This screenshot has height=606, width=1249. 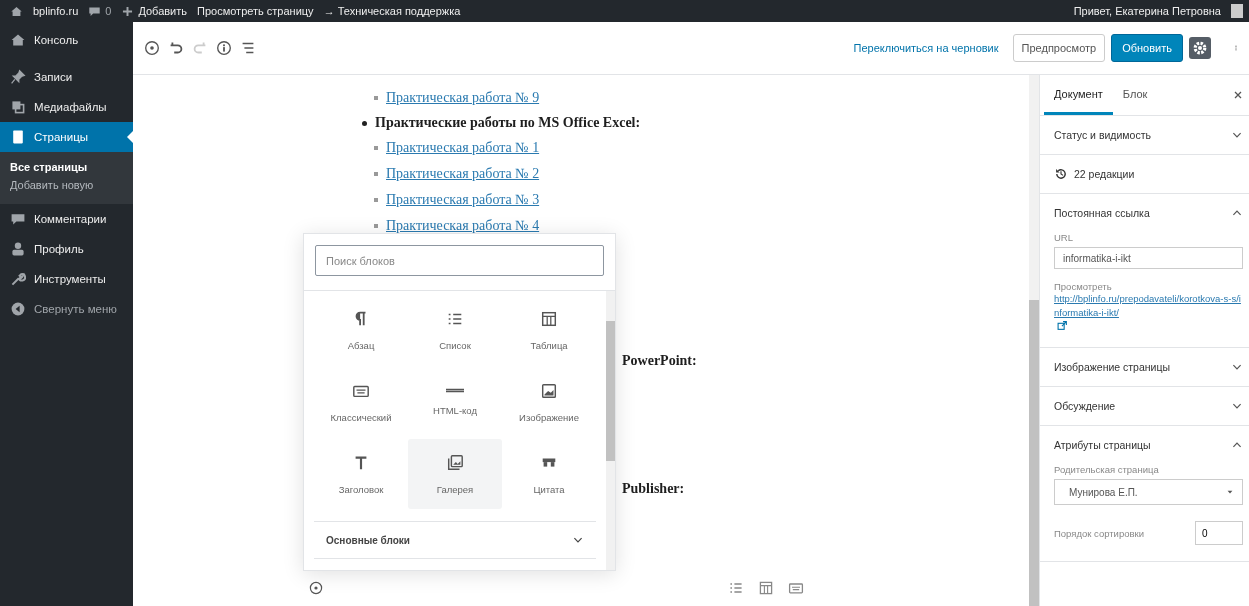 What do you see at coordinates (549, 330) in the screenshot?
I see `block-option: Таблица` at bounding box center [549, 330].